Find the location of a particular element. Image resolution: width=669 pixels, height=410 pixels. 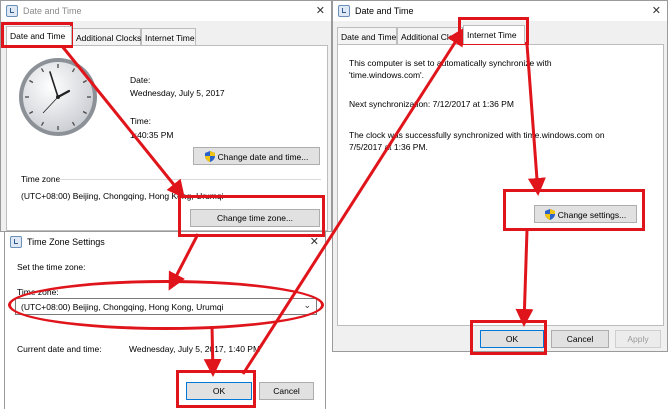

highlight-time-zone-select is located at coordinates (166, 305).